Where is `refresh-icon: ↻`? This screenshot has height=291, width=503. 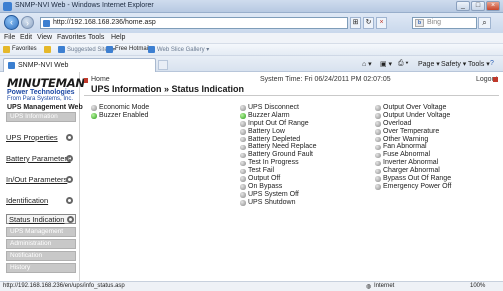
refresh-icon: ↻ is located at coordinates (368, 23).